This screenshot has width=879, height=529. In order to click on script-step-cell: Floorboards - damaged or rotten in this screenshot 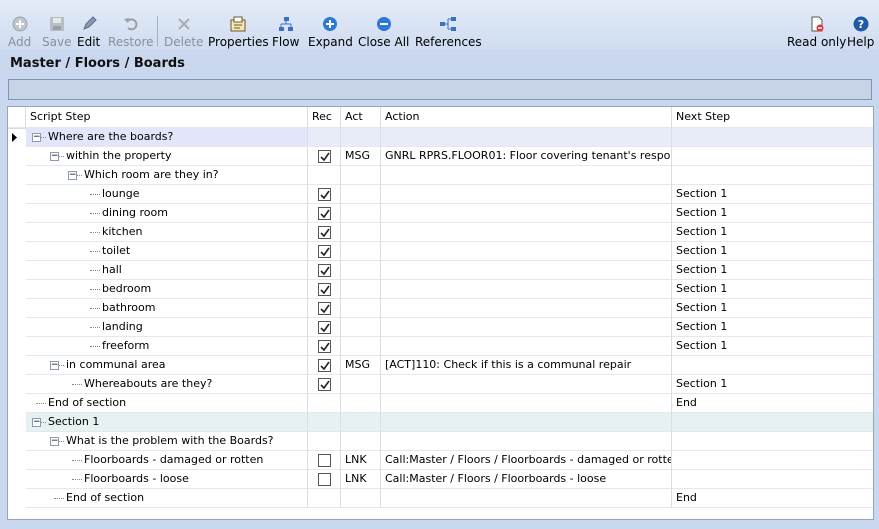, I will do `click(167, 460)`.